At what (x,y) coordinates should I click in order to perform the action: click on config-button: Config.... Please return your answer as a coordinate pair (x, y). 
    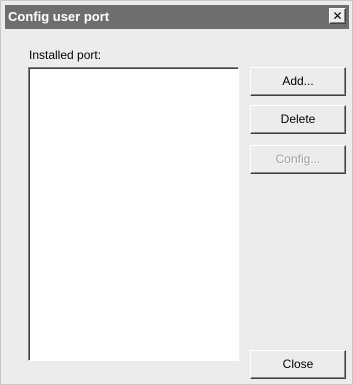
    Looking at the image, I should click on (298, 159).